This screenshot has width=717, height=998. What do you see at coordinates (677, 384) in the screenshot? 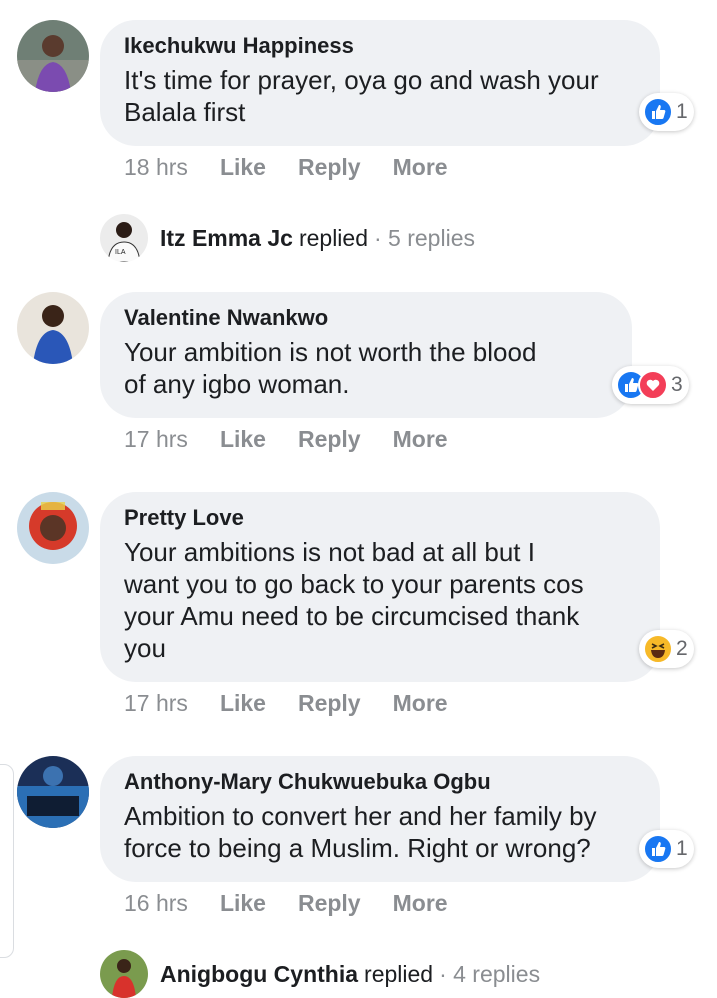
I see `reaction-count: 3` at bounding box center [677, 384].